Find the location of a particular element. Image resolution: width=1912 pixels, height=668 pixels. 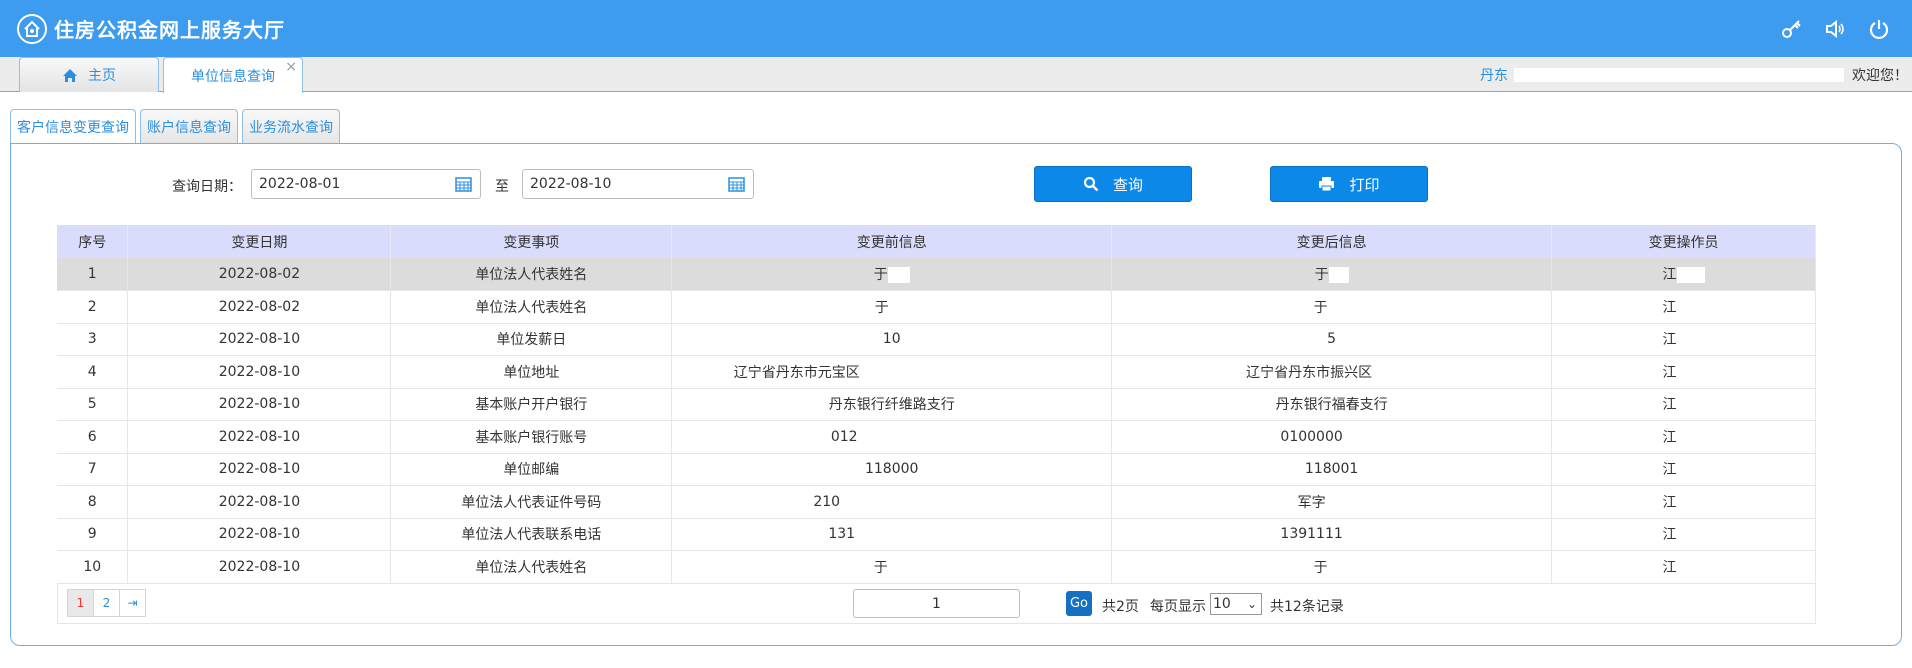

last-page-icon: ⇥ is located at coordinates (132, 603).